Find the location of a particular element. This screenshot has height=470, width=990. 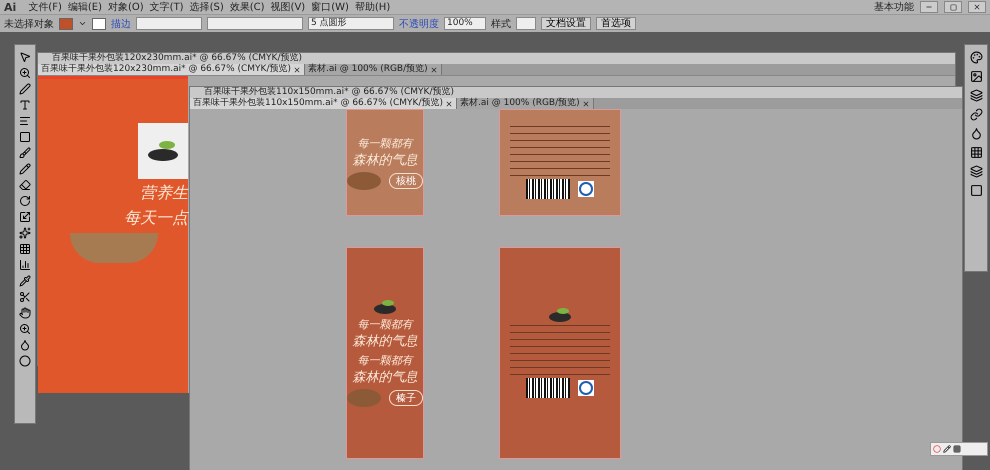

app-logo: Ai is located at coordinates (10, 7).